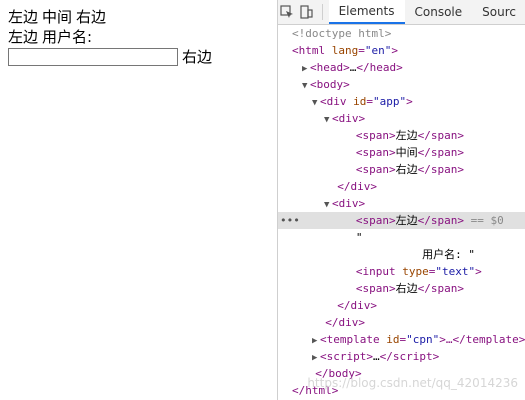 This screenshot has height=400, width=525. What do you see at coordinates (401, 169) in the screenshot?
I see `dom-line-span-right: <span>右边</span>` at bounding box center [401, 169].